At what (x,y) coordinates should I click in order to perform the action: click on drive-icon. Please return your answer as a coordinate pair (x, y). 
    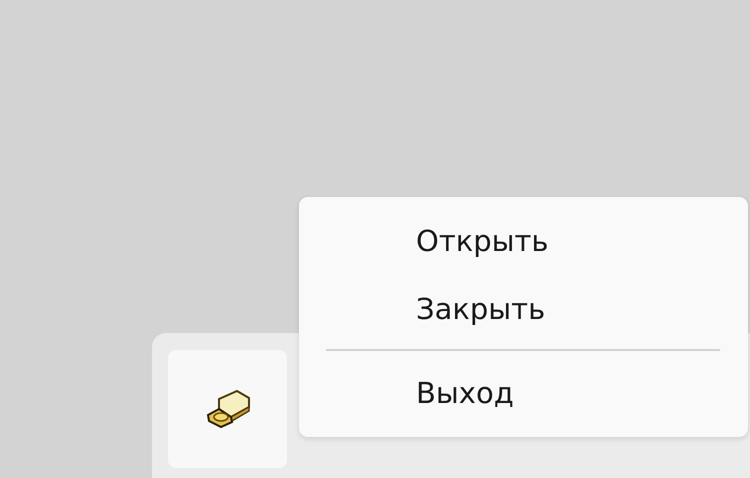
    Looking at the image, I should click on (227, 409).